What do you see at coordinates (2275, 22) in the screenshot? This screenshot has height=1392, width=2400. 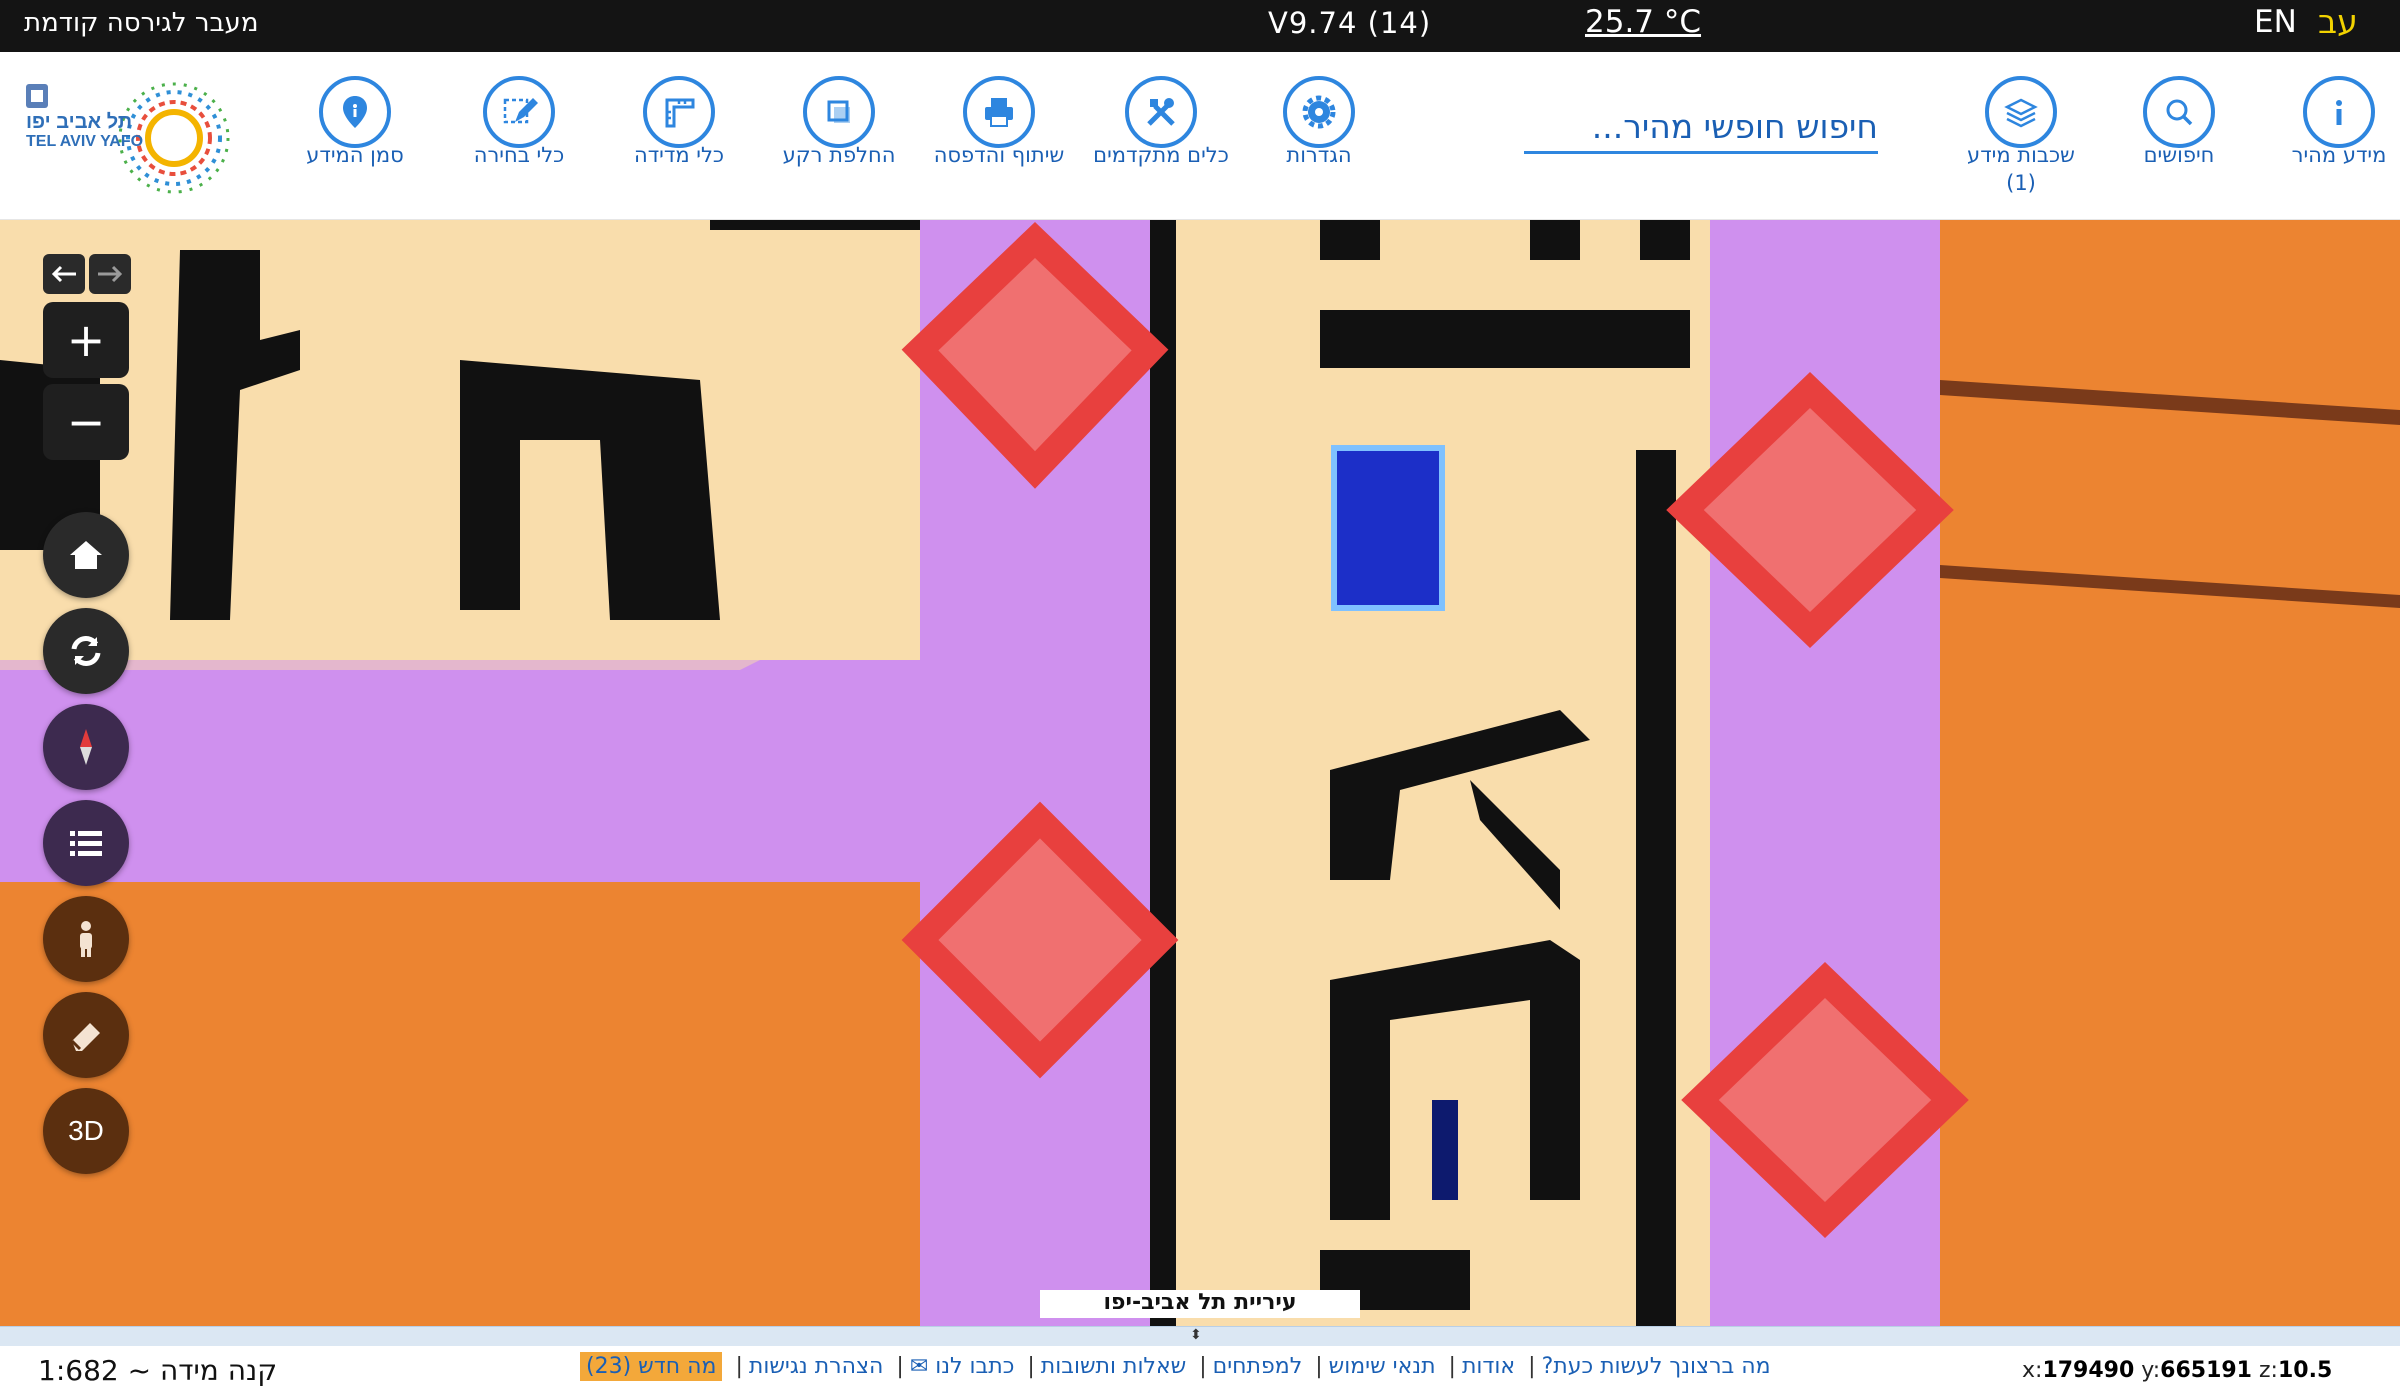 I see `language-en-link: EN` at bounding box center [2275, 22].